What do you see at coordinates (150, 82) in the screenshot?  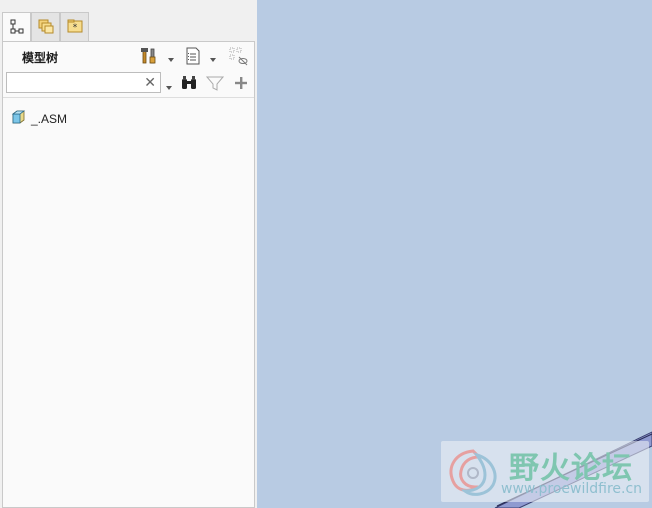 I see `clear-search-button: ✕` at bounding box center [150, 82].